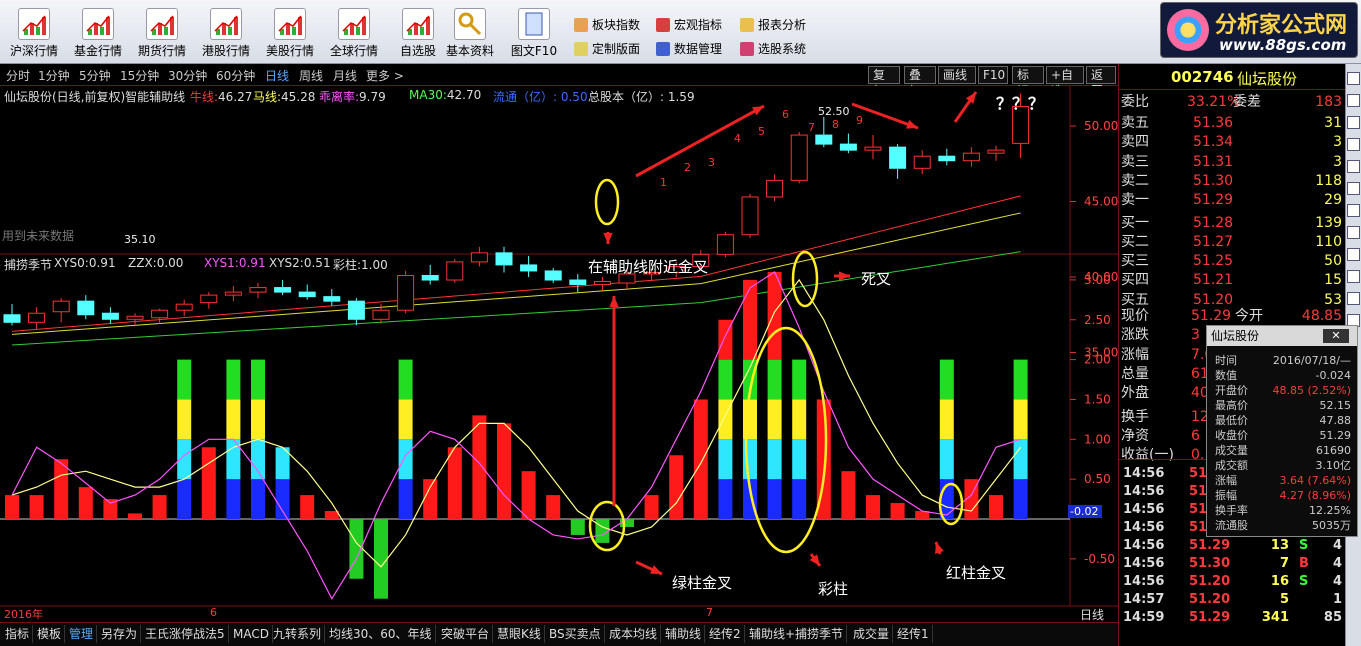  Describe the element at coordinates (1195, 335) in the screenshot. I see `stat-value: 3` at that location.